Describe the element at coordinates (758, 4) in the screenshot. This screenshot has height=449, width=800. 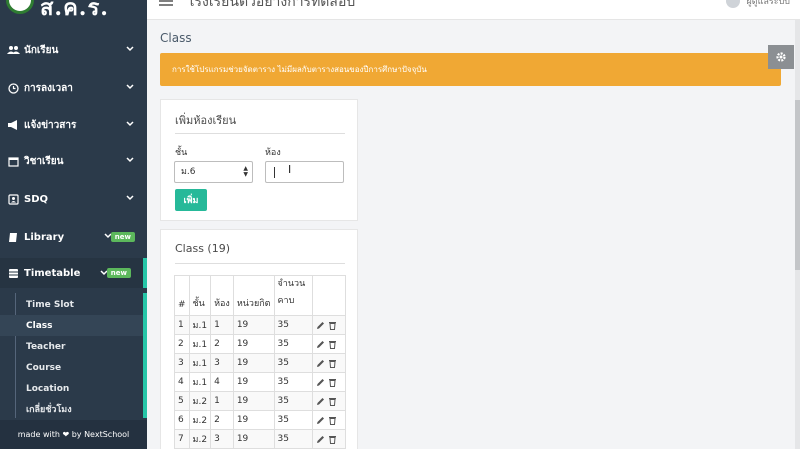
I see `user-menu: ผู้ดูแลระบบ` at that location.